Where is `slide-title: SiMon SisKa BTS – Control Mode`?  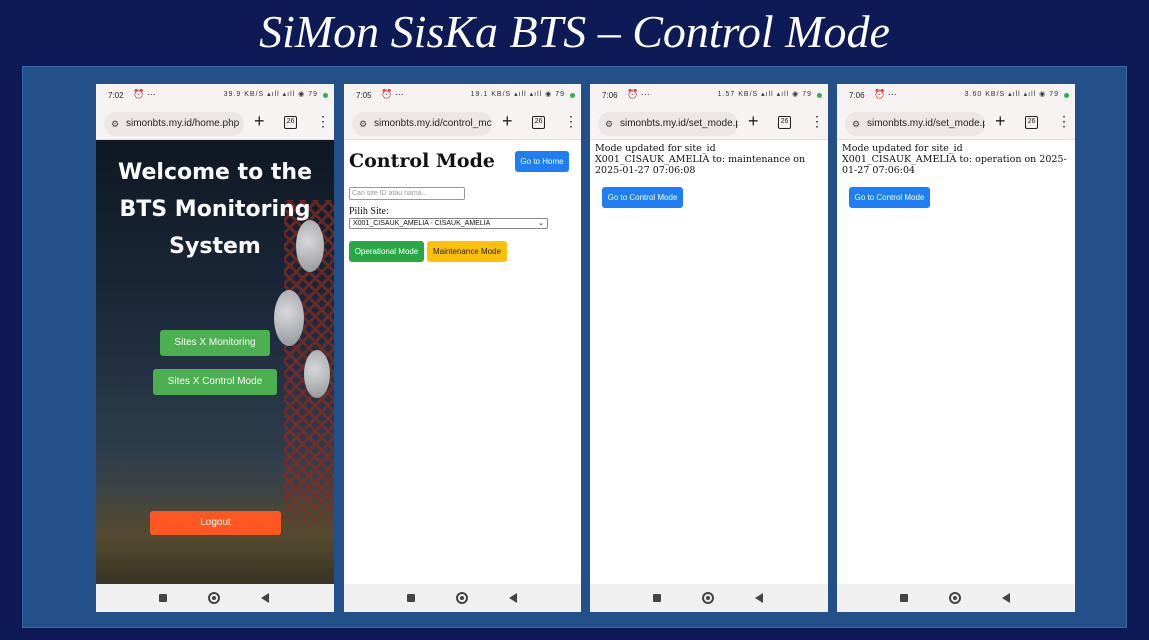
slide-title: SiMon SisKa BTS – Control Mode is located at coordinates (574, 31).